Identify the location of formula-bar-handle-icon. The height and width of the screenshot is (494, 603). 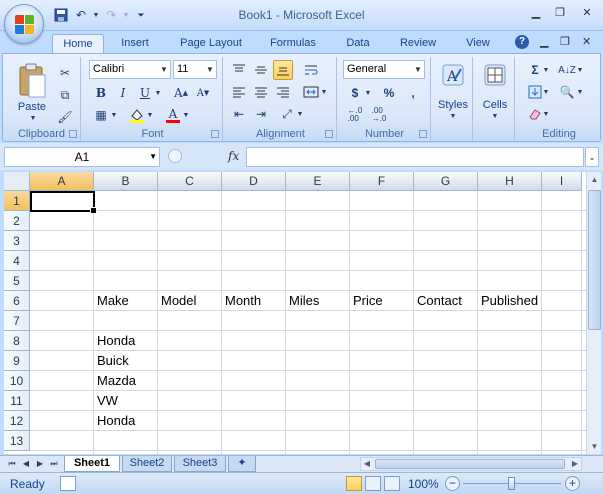
(175, 156).